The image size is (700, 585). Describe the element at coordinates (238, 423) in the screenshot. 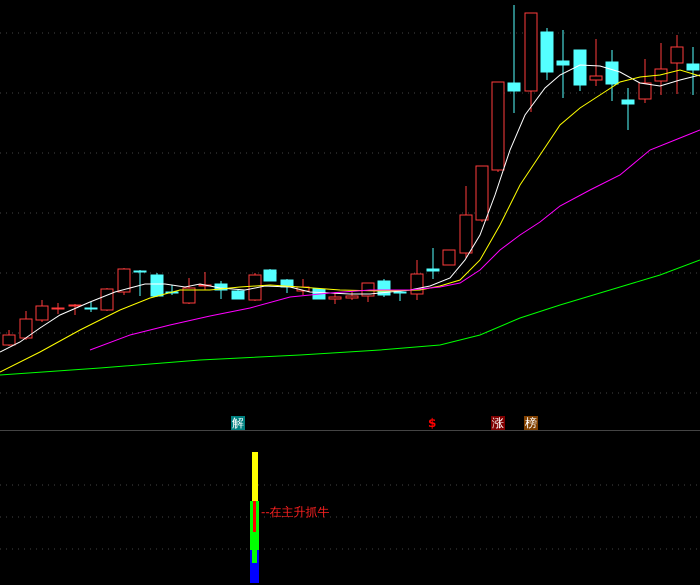

I see `signal-badge: 解` at that location.